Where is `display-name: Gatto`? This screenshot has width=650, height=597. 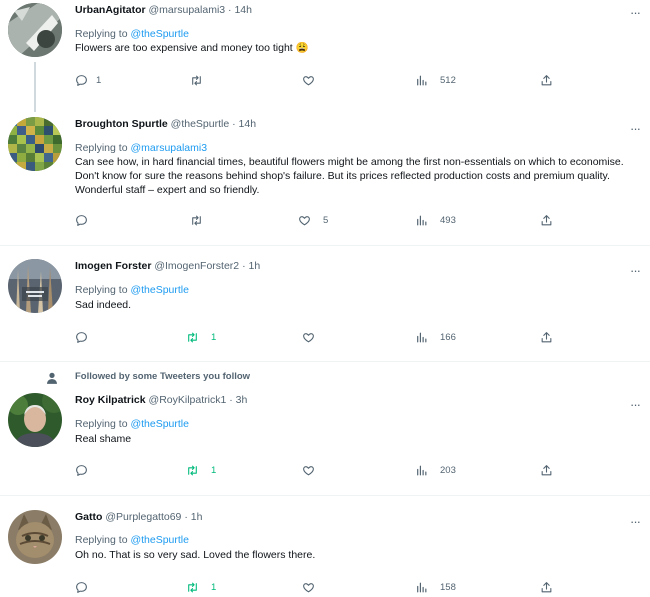
display-name: Gatto is located at coordinates (88, 517).